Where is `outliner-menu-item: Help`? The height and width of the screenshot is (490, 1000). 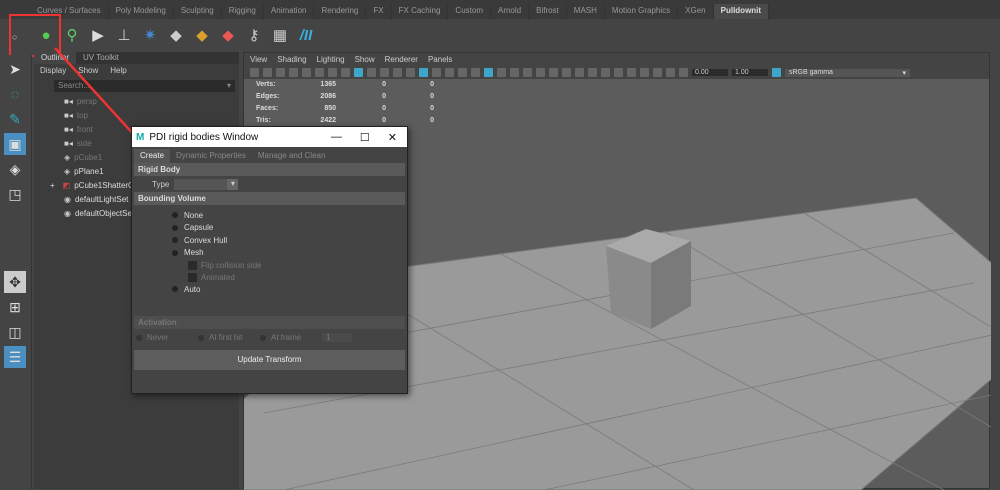
outliner-menu-item: Help is located at coordinates (118, 71).